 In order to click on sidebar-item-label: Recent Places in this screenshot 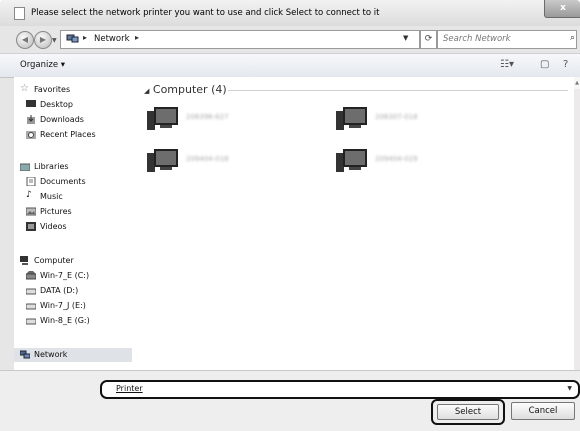, I will do `click(68, 134)`.